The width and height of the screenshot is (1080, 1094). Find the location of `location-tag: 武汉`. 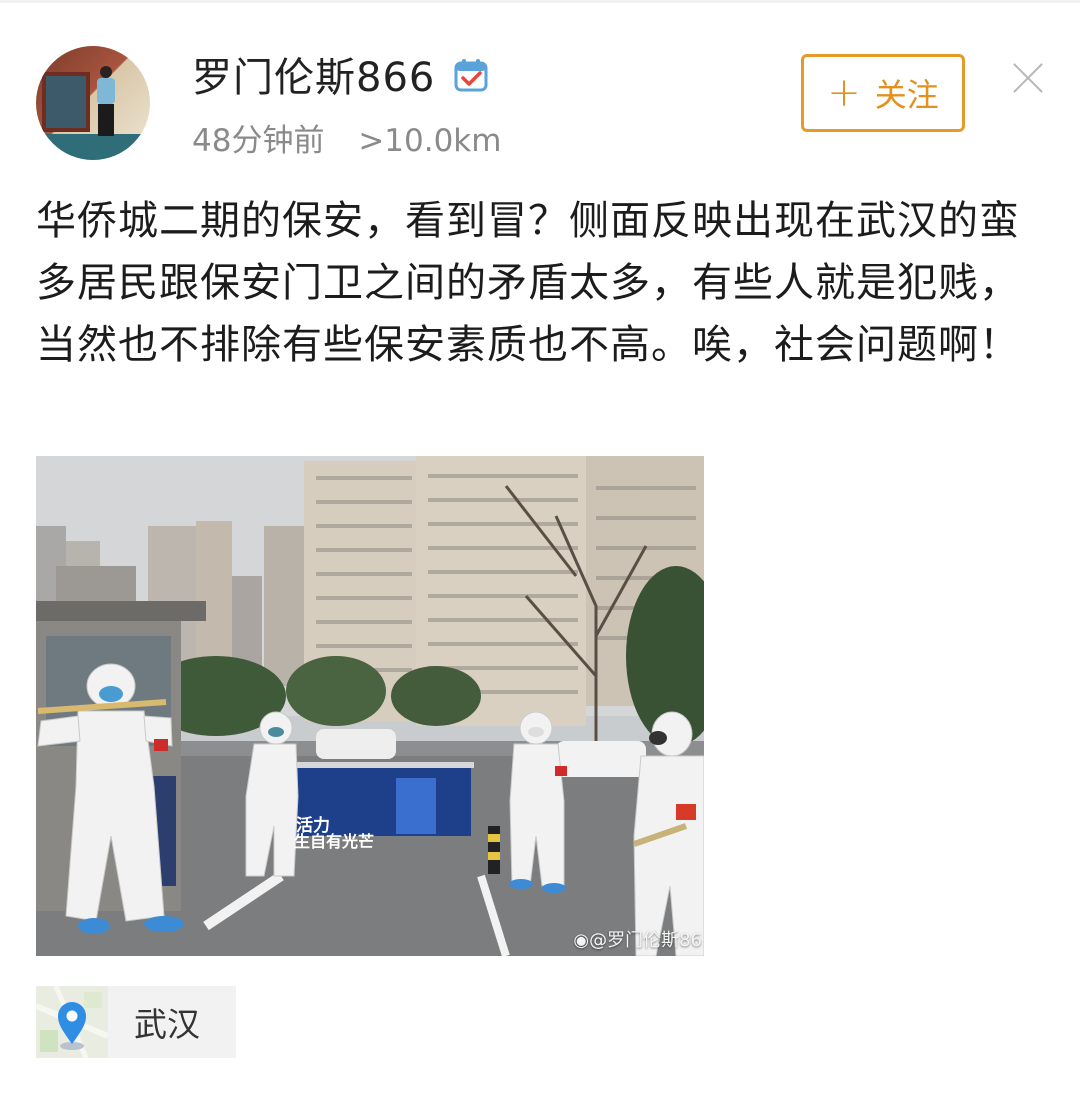

location-tag: 武汉 is located at coordinates (136, 1022).